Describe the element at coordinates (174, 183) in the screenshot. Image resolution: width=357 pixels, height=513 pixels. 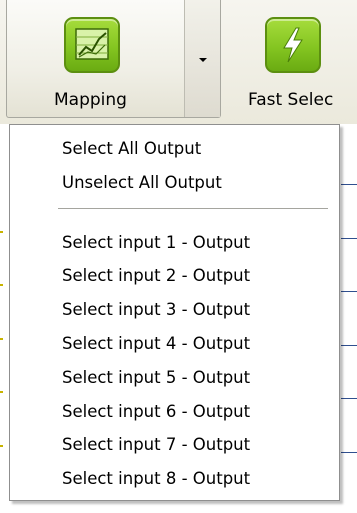
I see `menu-item-unselect-all-output: Unselect All Output` at that location.